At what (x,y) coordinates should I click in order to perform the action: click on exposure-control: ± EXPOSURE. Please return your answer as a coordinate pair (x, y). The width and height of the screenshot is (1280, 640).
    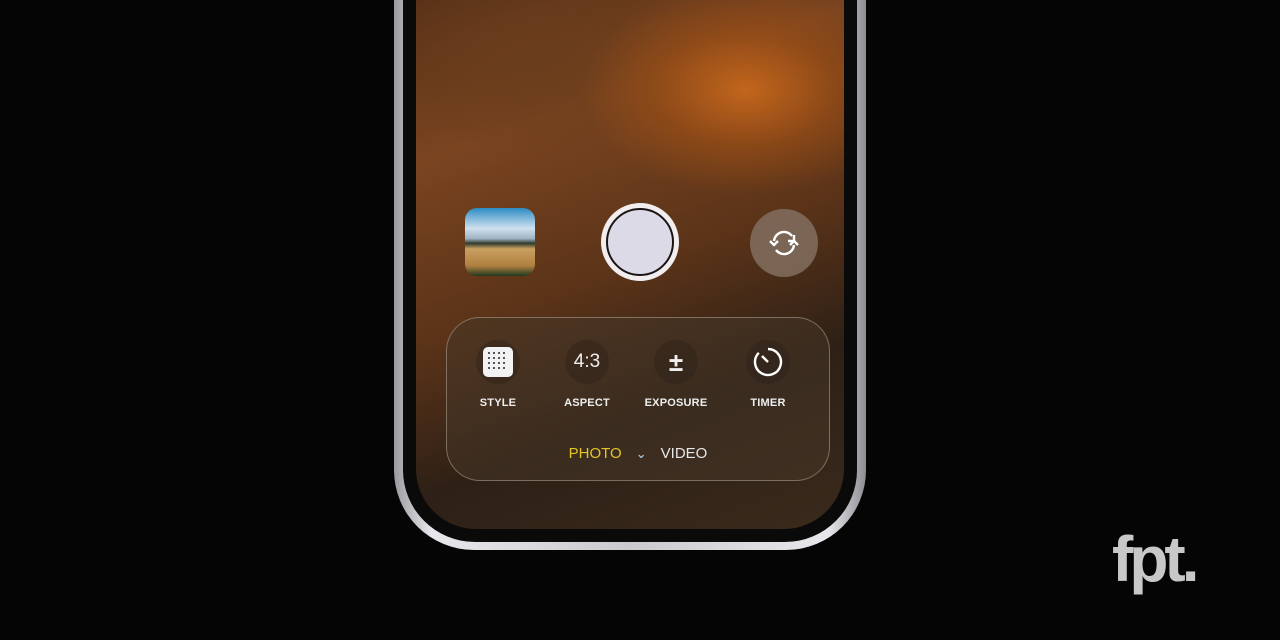
    Looking at the image, I should click on (676, 374).